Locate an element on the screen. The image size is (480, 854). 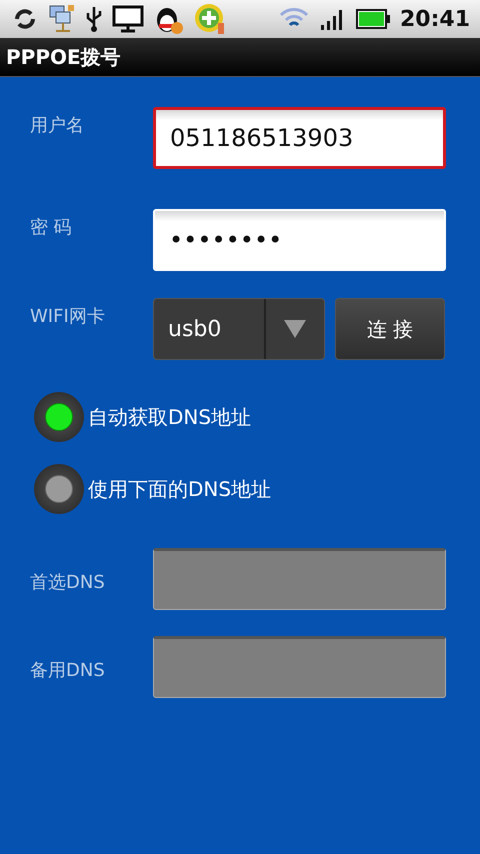
usb-icon is located at coordinates (94, 19).